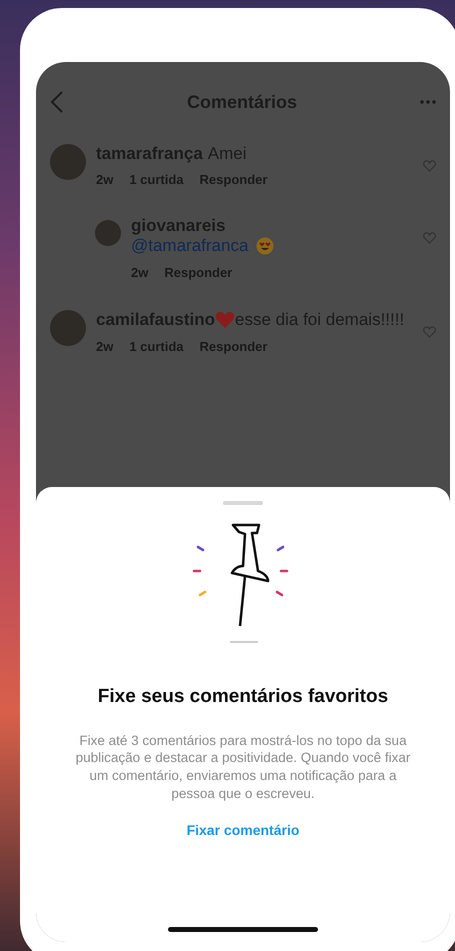 The width and height of the screenshot is (455, 951). Describe the element at coordinates (243, 767) in the screenshot. I see `sheet-description: Fixe até 3 comentários para mostrá-los no topo da sua publicação e destacar a positividade. Quando você fixar um comentário, enviaremos uma notificação para a pessoa que o escreveu.` at that location.